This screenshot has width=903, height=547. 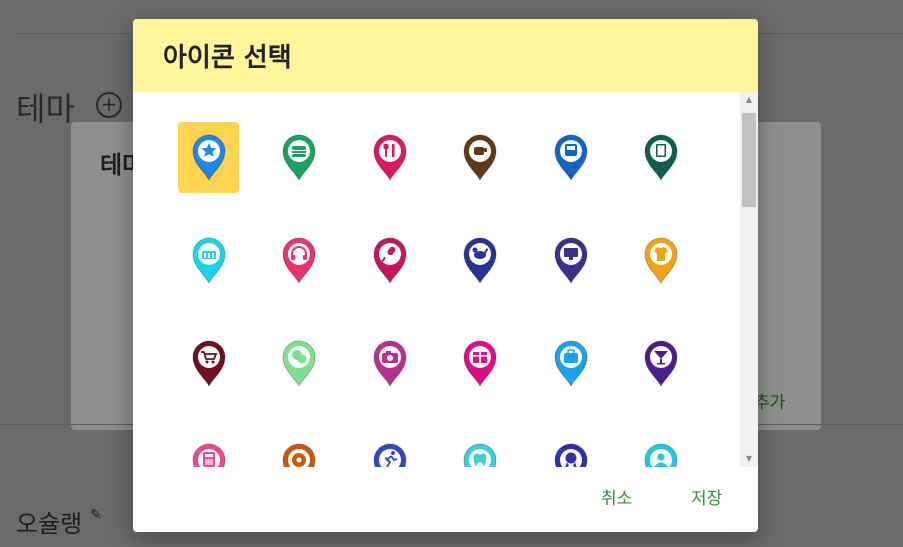 I want to click on headphones-pin-icon, so click(x=299, y=260).